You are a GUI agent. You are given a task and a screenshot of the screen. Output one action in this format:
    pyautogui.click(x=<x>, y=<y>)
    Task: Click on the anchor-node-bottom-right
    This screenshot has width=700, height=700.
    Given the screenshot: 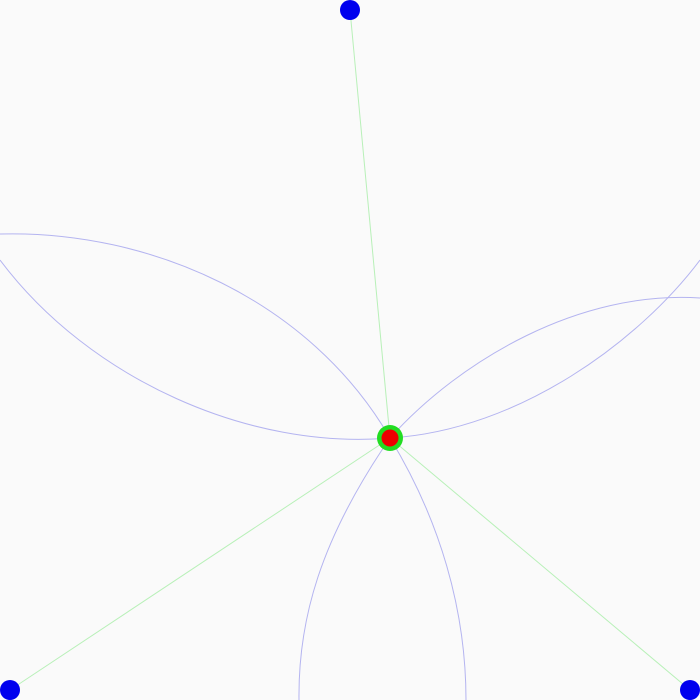 What is the action you would take?
    pyautogui.click(x=690, y=690)
    